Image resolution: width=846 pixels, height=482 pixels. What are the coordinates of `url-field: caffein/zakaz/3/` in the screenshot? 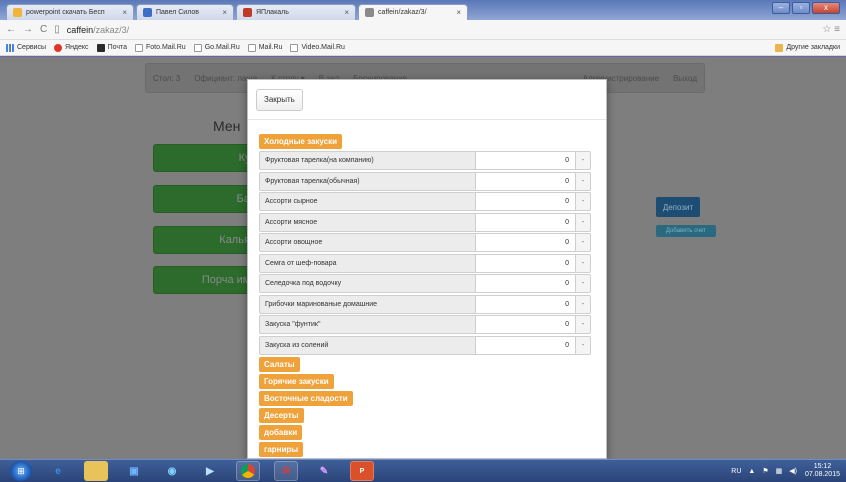 It's located at (98, 30).